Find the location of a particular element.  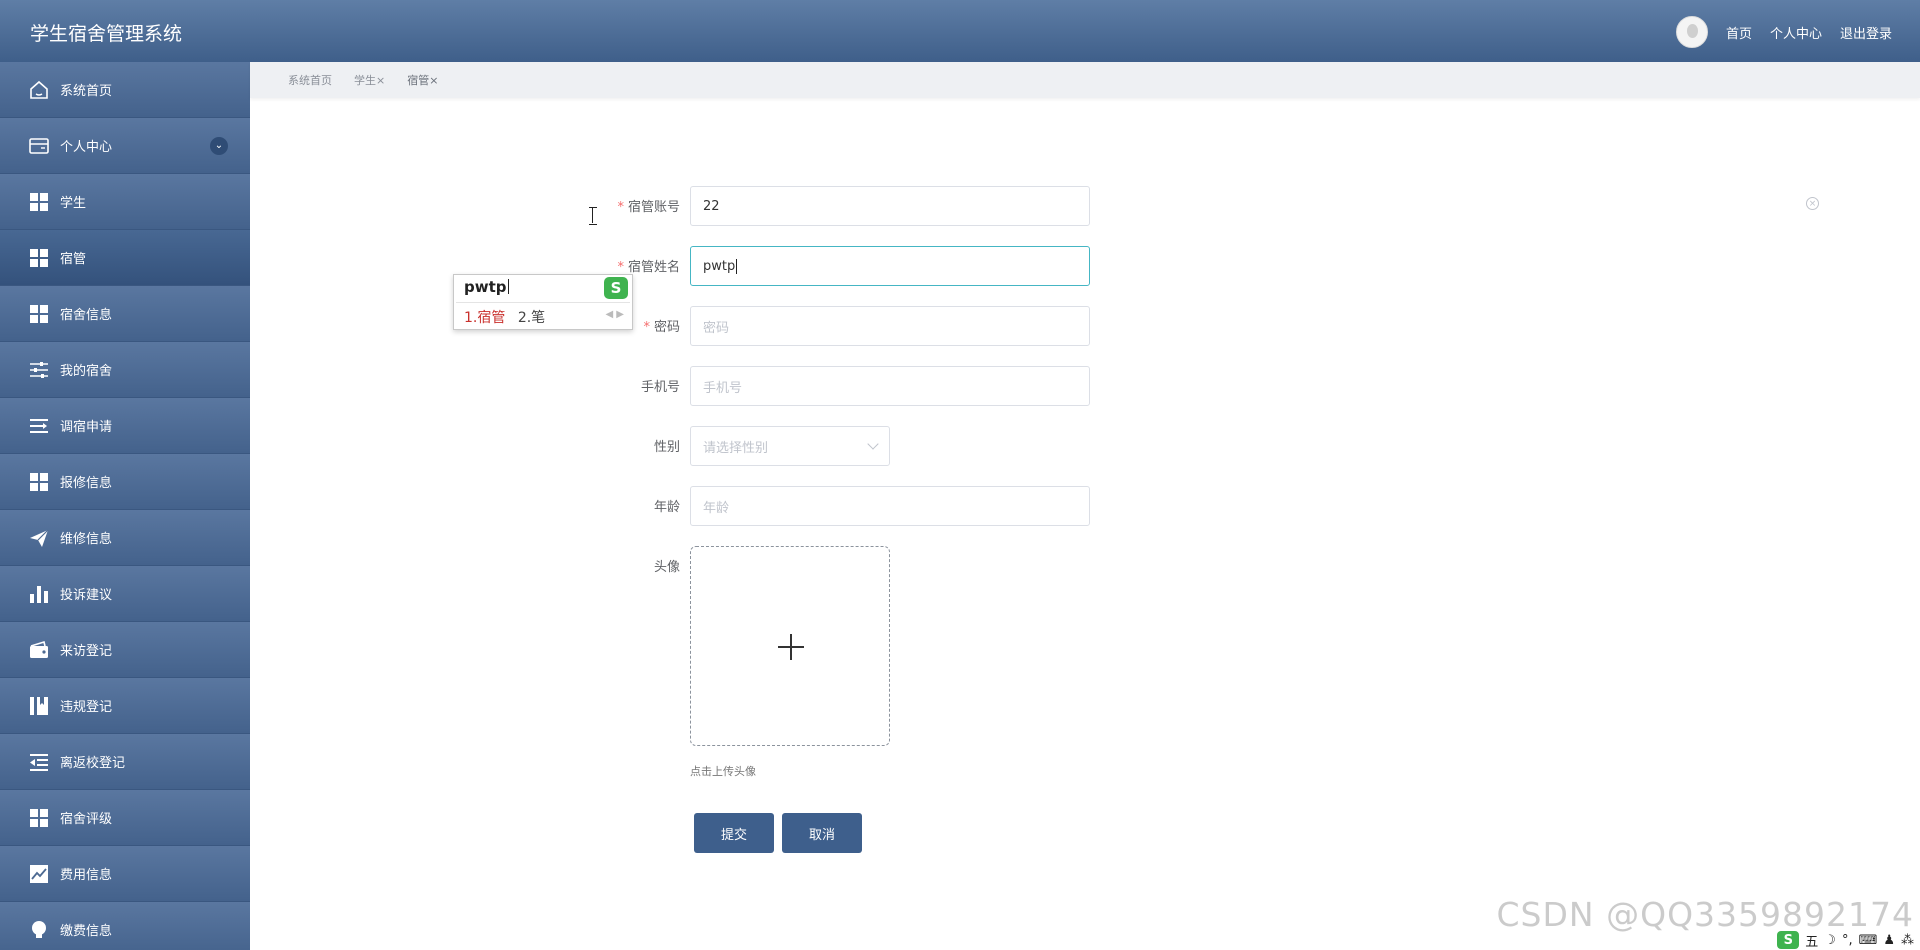

sidebar-item-leave-return: 离返校登记 is located at coordinates (125, 762).